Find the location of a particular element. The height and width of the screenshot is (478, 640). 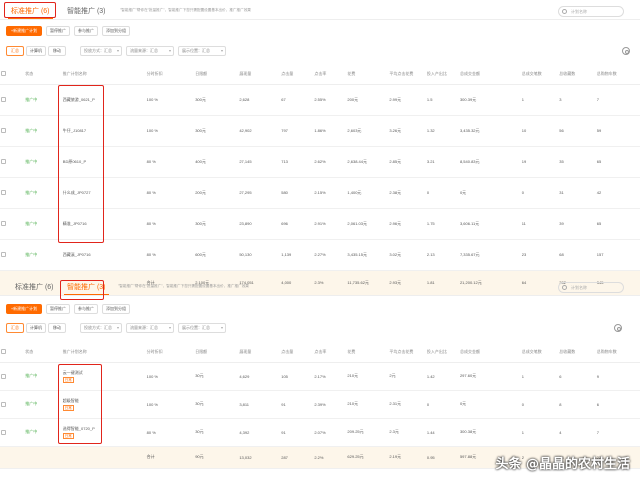

plan-name-cell: 西藏旅游_0621_P is located at coordinates (103, 100).